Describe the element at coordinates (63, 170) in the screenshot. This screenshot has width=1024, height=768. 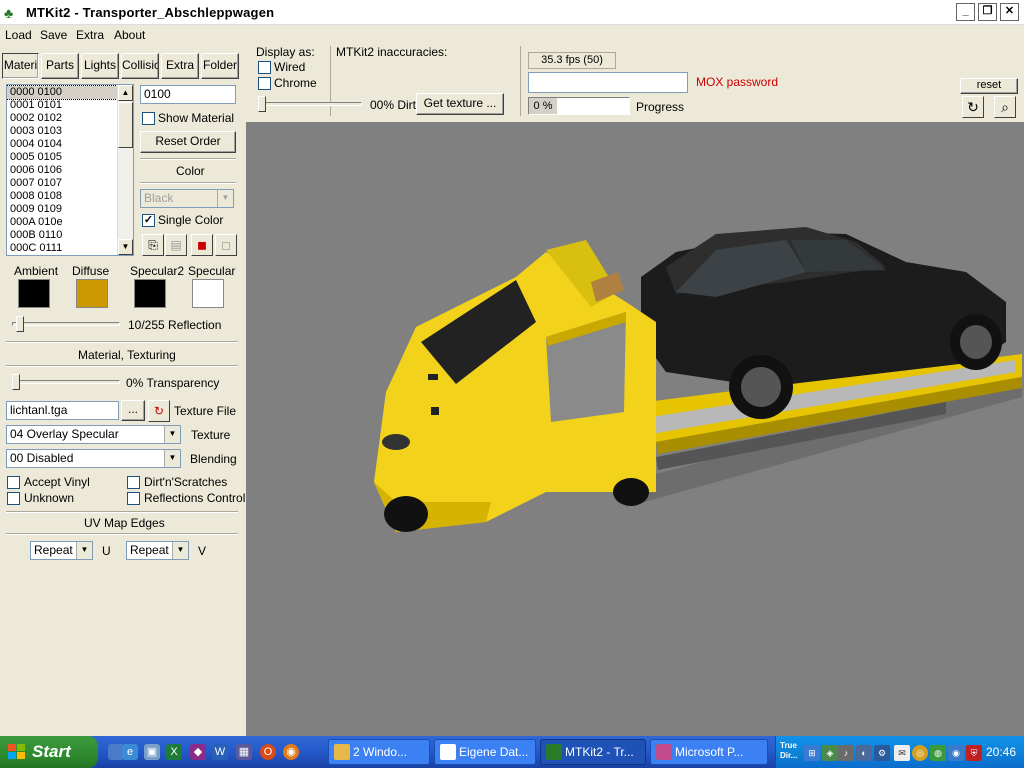
I see `list-item: 0006 0106` at that location.